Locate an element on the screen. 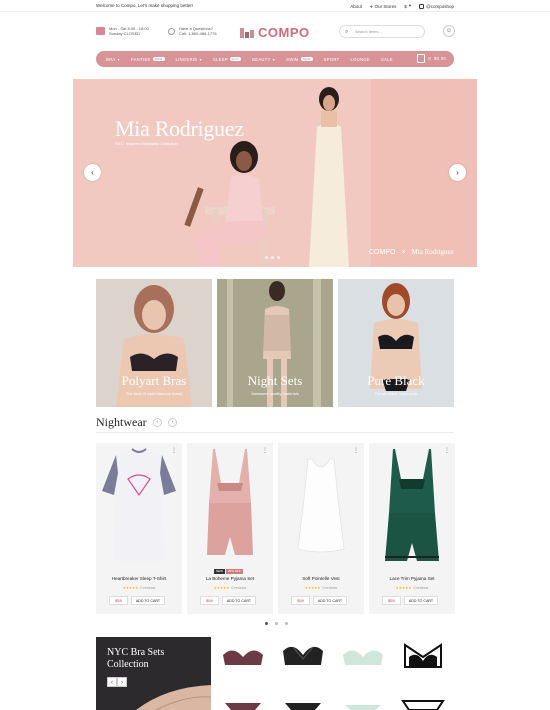  carousel-pagination is located at coordinates (276, 623).